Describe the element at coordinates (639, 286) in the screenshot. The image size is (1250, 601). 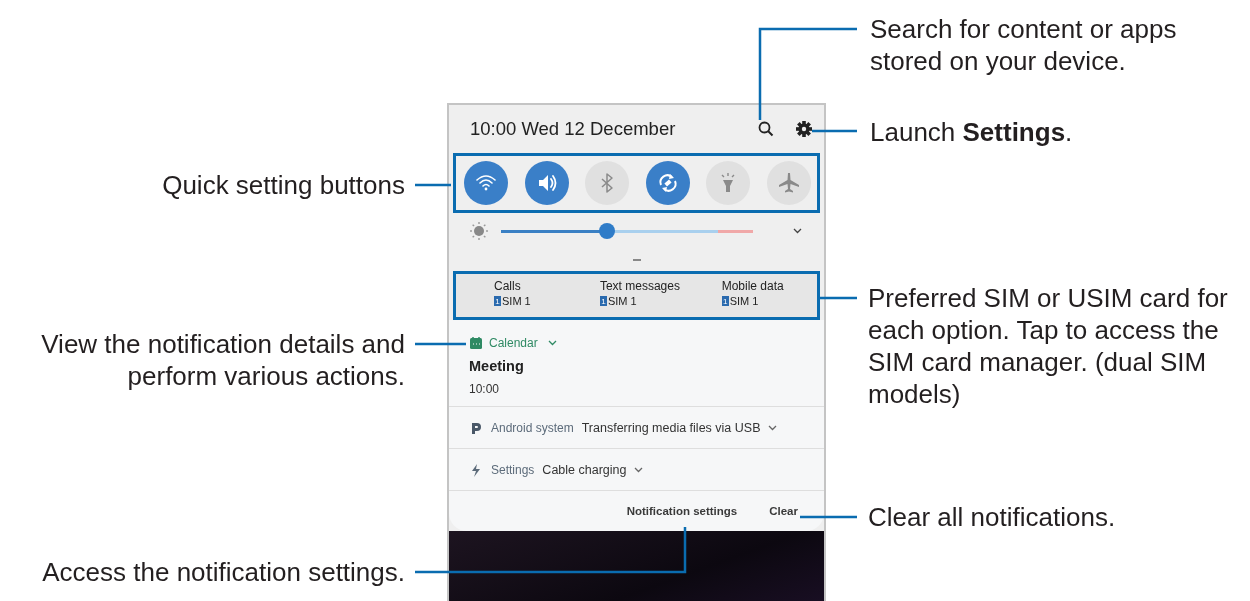
I see `sim-option-label: Text messages` at that location.